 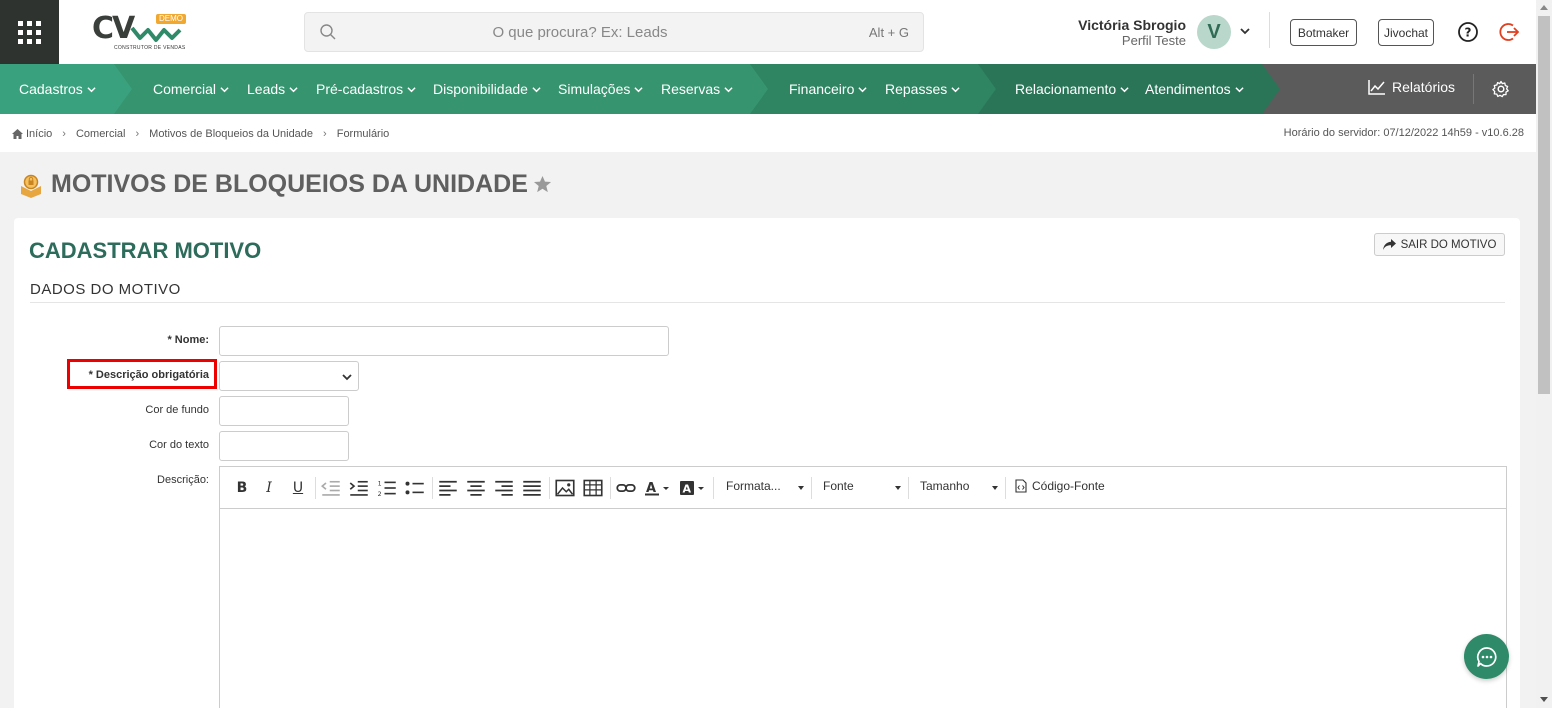 What do you see at coordinates (145, 250) in the screenshot?
I see `card-title: CADASTRAR MOTIVO` at bounding box center [145, 250].